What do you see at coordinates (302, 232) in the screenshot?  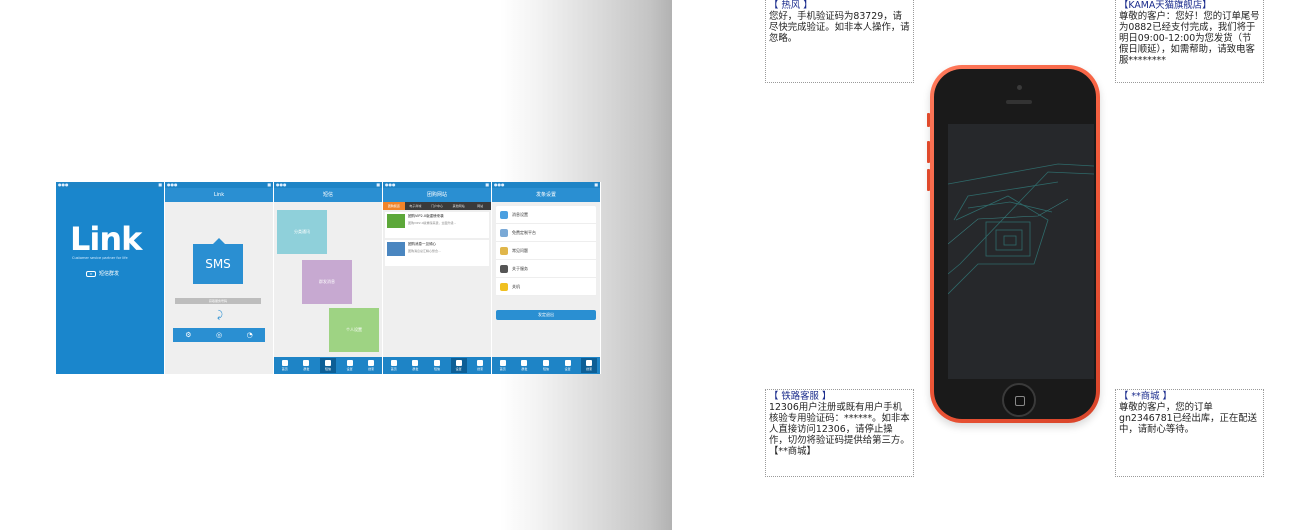 I see `category-card: 分类通讯` at bounding box center [302, 232].